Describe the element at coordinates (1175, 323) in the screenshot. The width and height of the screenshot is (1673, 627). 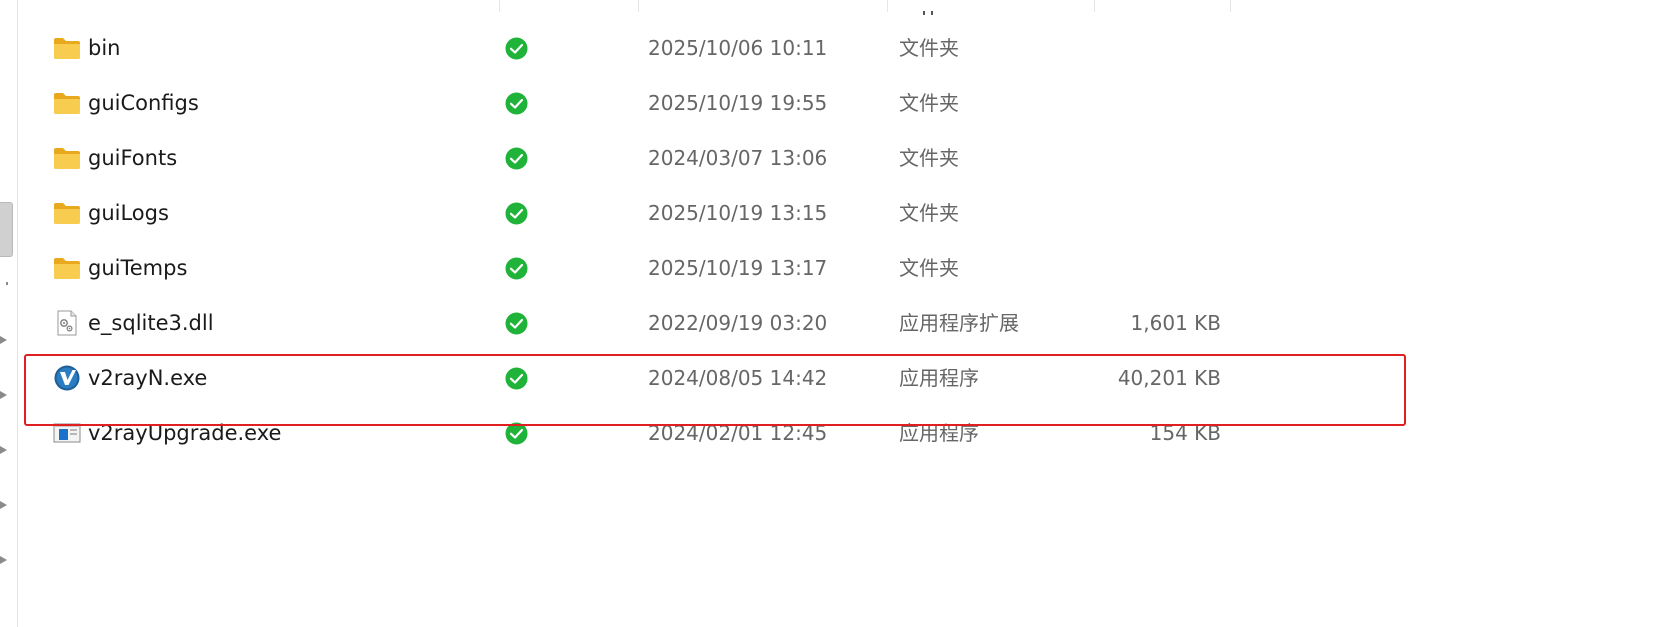
I see `file-size: 1,601 KB` at that location.